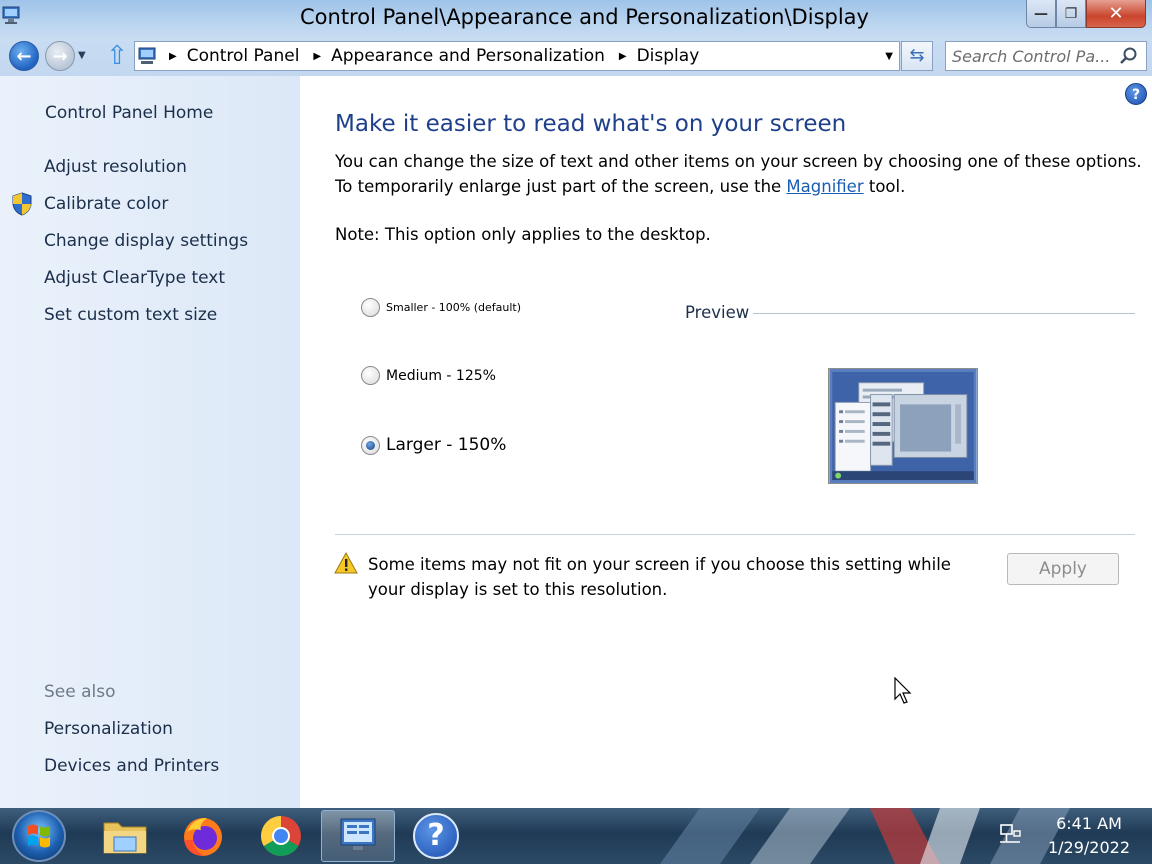  What do you see at coordinates (1136, 94) in the screenshot?
I see `help-button: ?` at bounding box center [1136, 94].